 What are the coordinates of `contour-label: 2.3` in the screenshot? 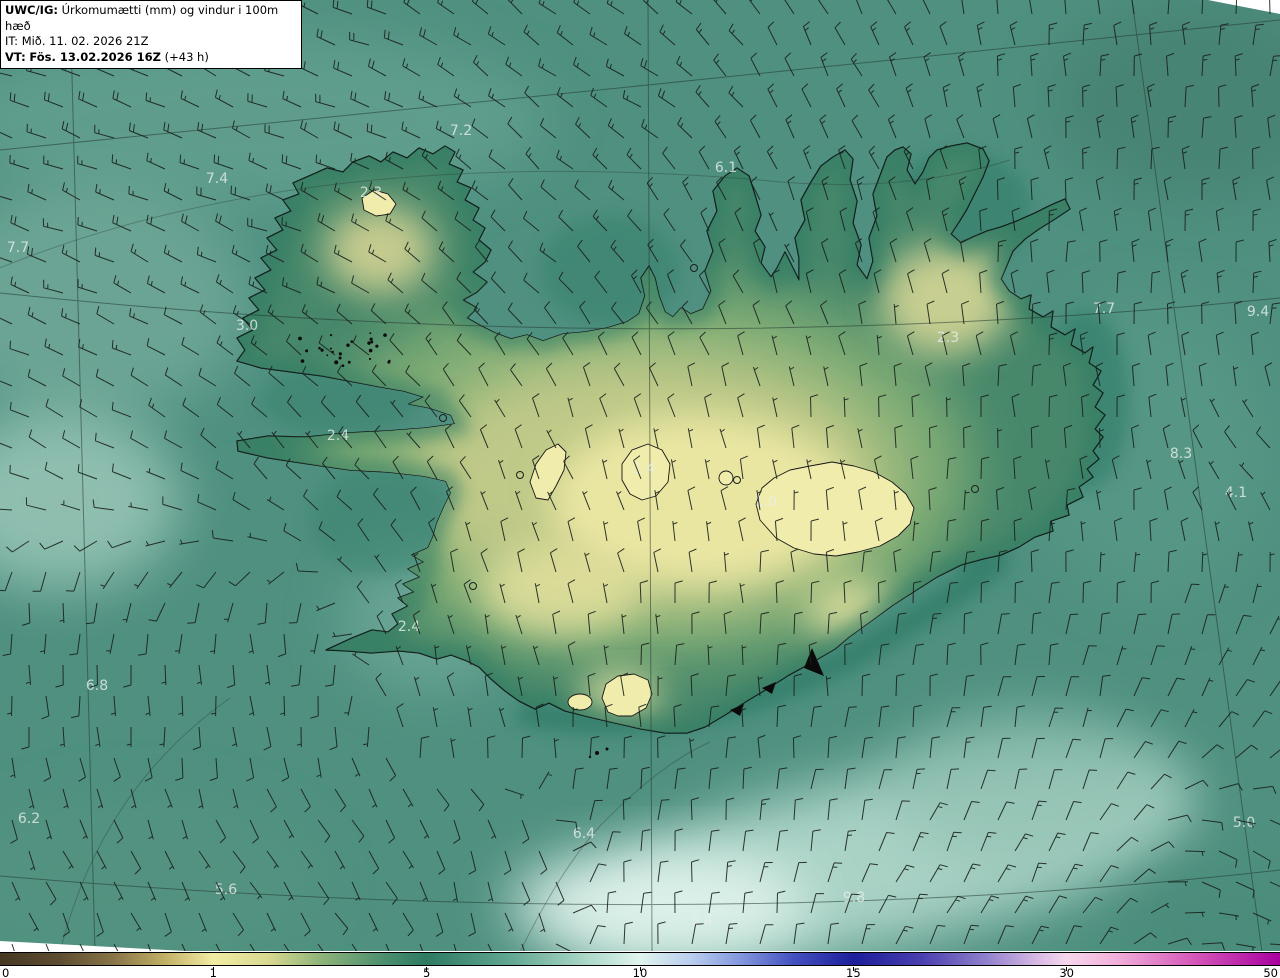 It's located at (371, 193).